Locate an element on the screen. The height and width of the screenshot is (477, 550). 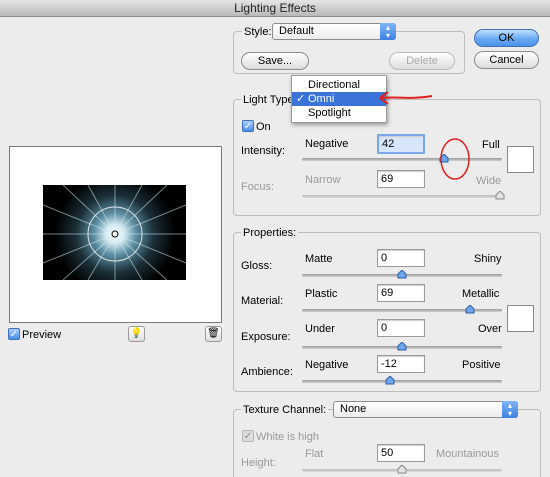
intensity-max-label: Full is located at coordinates (491, 145).